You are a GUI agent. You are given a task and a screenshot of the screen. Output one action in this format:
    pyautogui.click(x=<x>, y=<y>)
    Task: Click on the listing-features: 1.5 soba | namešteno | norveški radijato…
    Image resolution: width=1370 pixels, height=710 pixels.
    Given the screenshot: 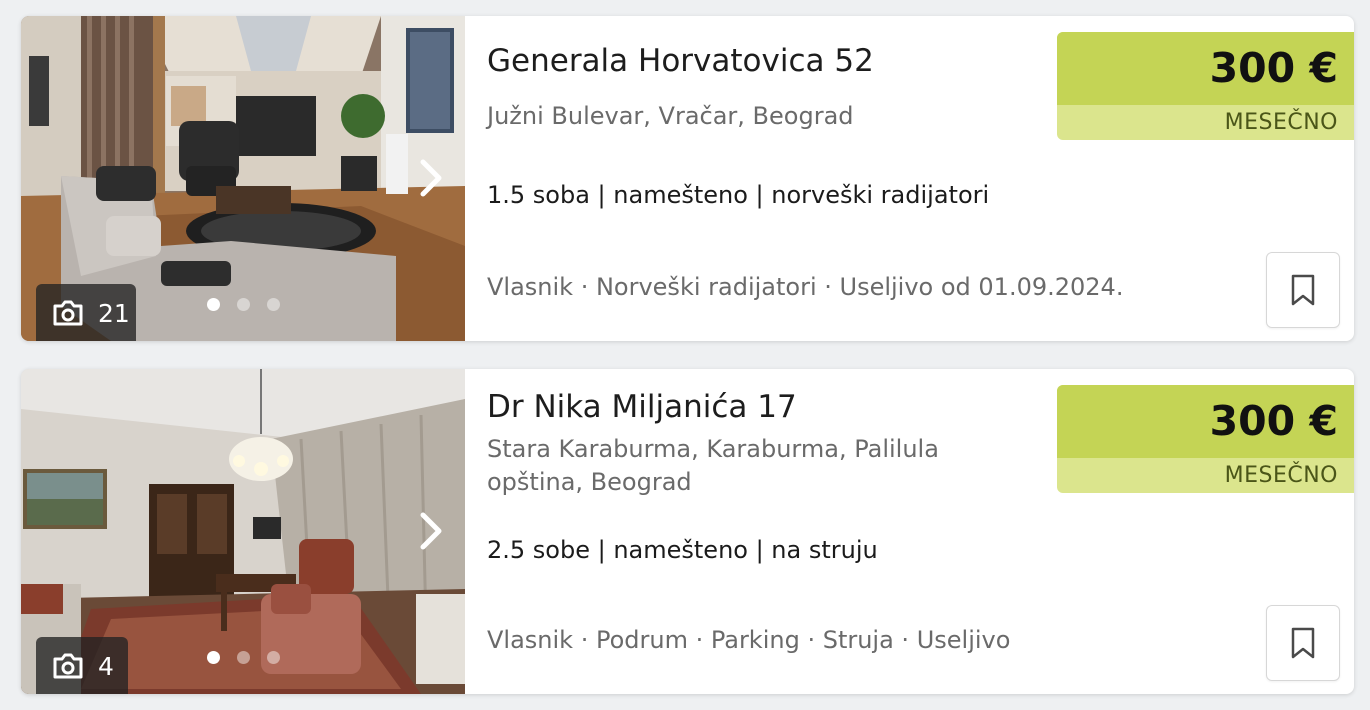 What is the action you would take?
    pyautogui.click(x=738, y=195)
    